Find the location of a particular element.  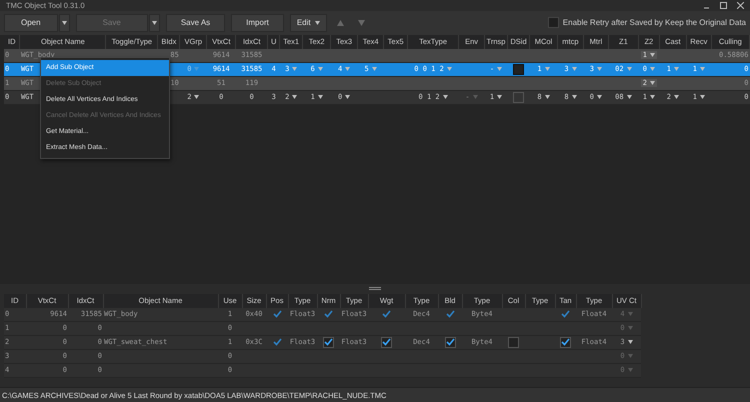

dropdown-button is located at coordinates (64, 23).